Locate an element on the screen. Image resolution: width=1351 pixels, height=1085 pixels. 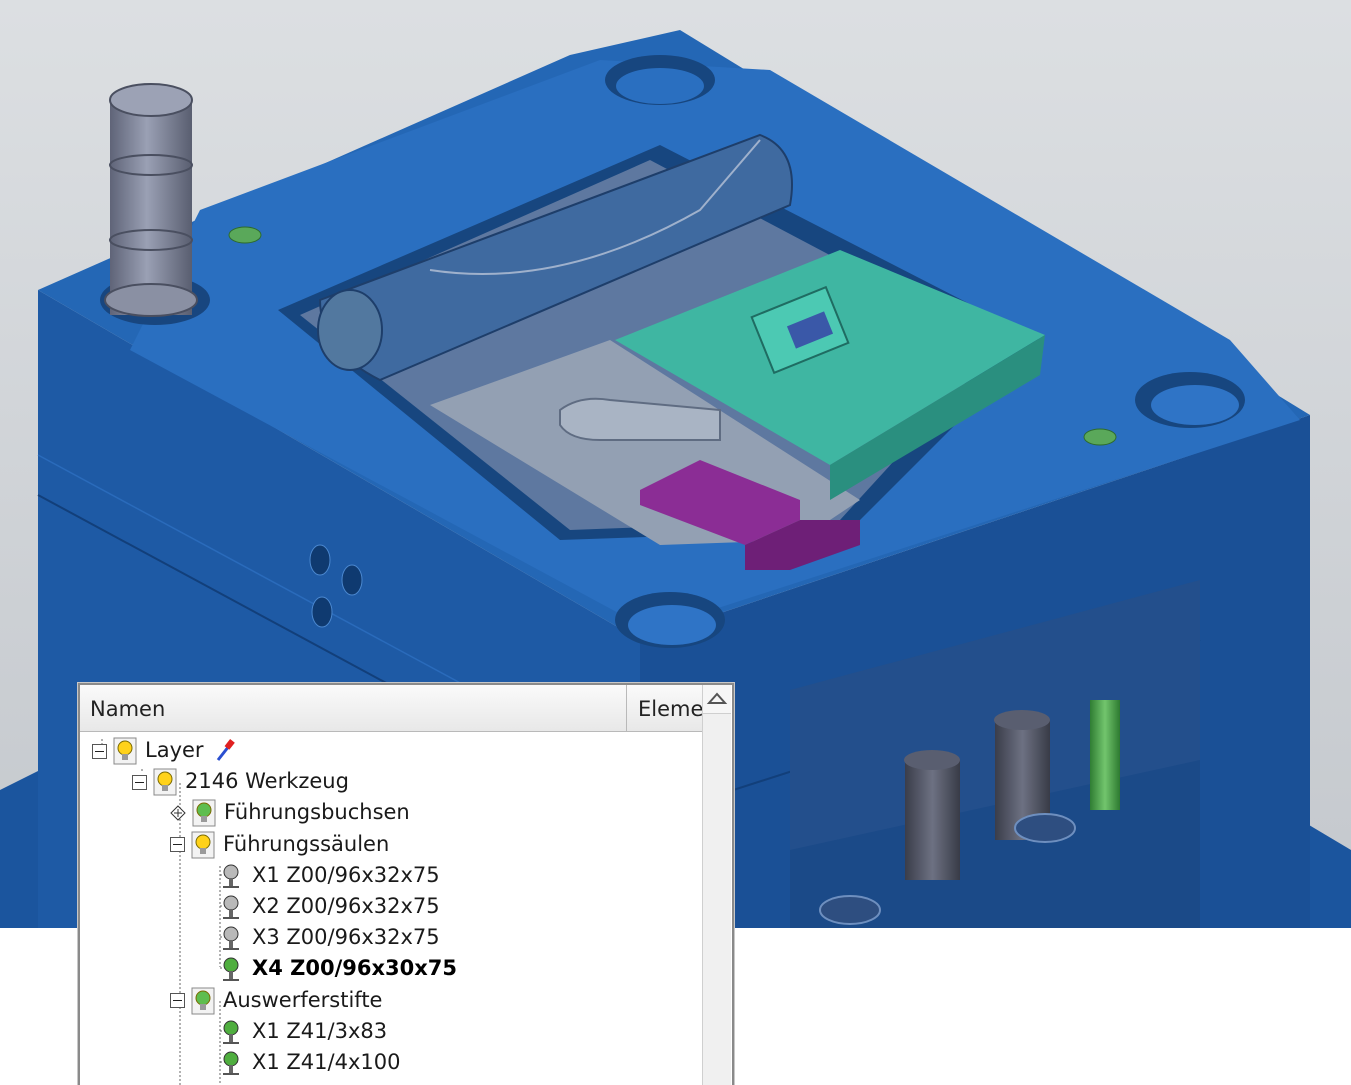
tree-item: Layer is located at coordinates (164, 750).